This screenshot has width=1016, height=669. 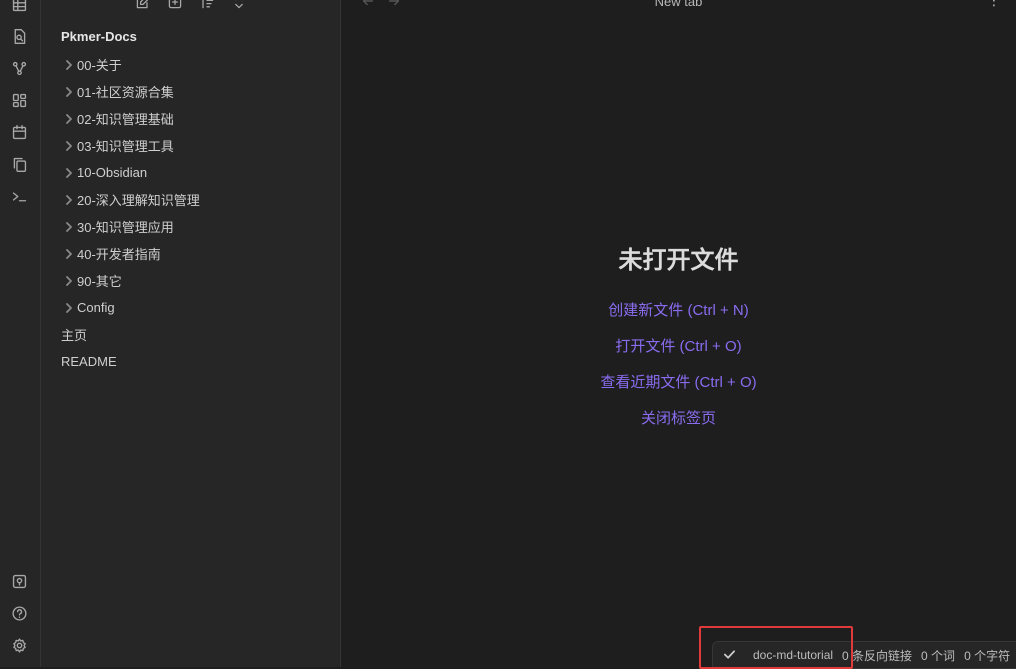 What do you see at coordinates (190, 145) in the screenshot?
I see `folder-item: 03-知识管理工具` at bounding box center [190, 145].